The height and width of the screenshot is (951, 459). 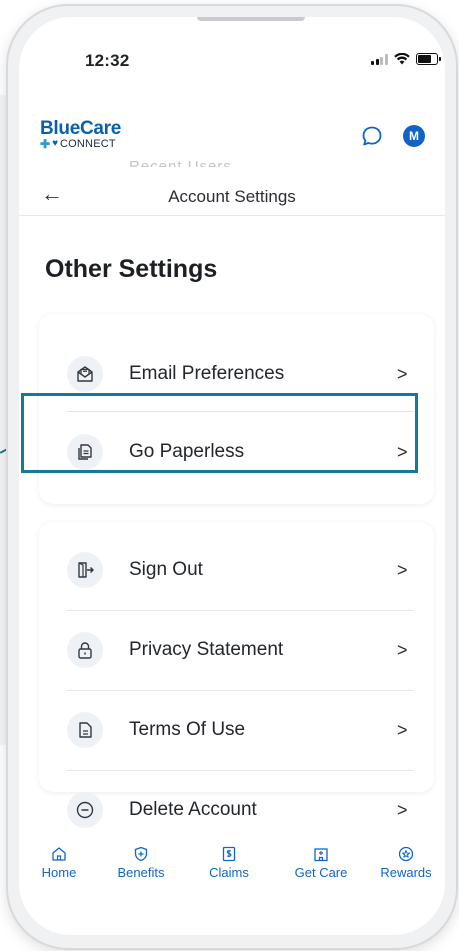 I want to click on tab-get-care: Get Care, so click(x=321, y=862).